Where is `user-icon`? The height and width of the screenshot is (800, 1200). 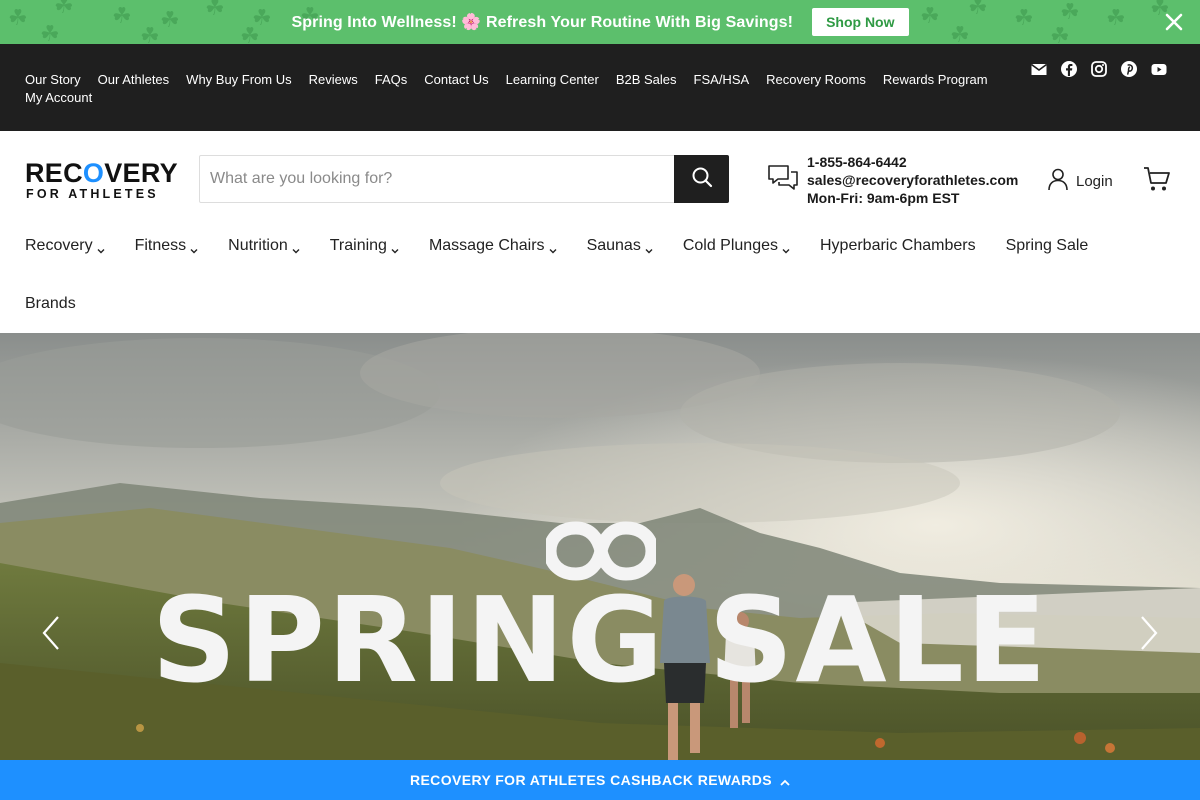 user-icon is located at coordinates (1058, 181).